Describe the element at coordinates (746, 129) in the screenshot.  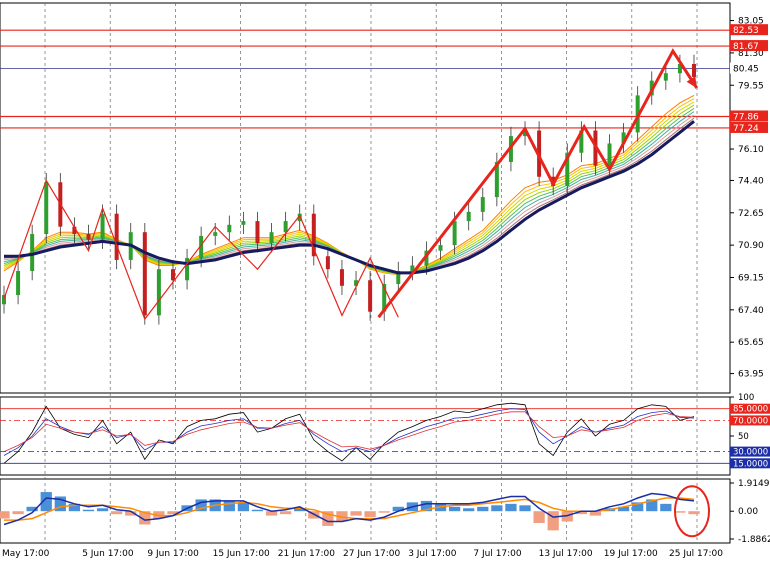
I see `price-level-tag-label: 77.24` at that location.